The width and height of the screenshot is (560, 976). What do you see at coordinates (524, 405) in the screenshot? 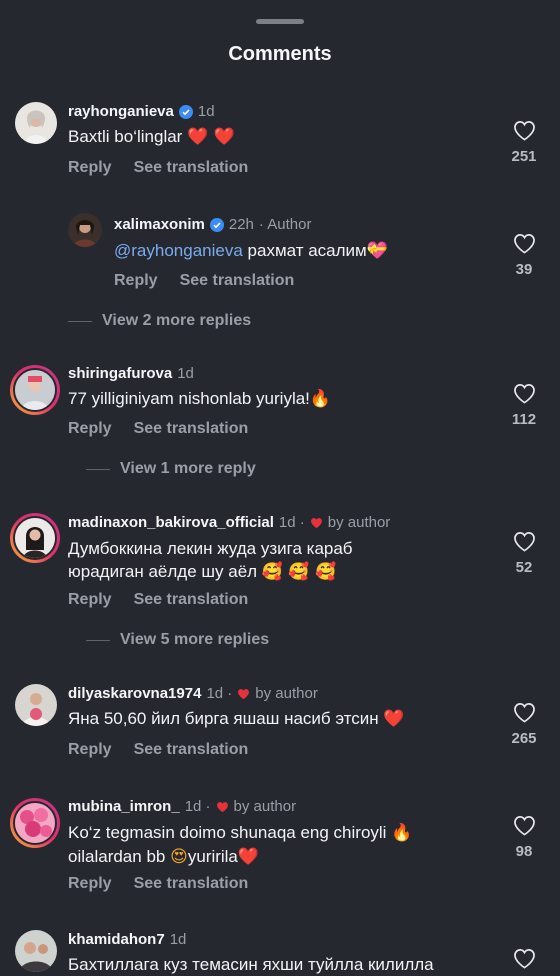
I see `like-button: 112` at bounding box center [524, 405].